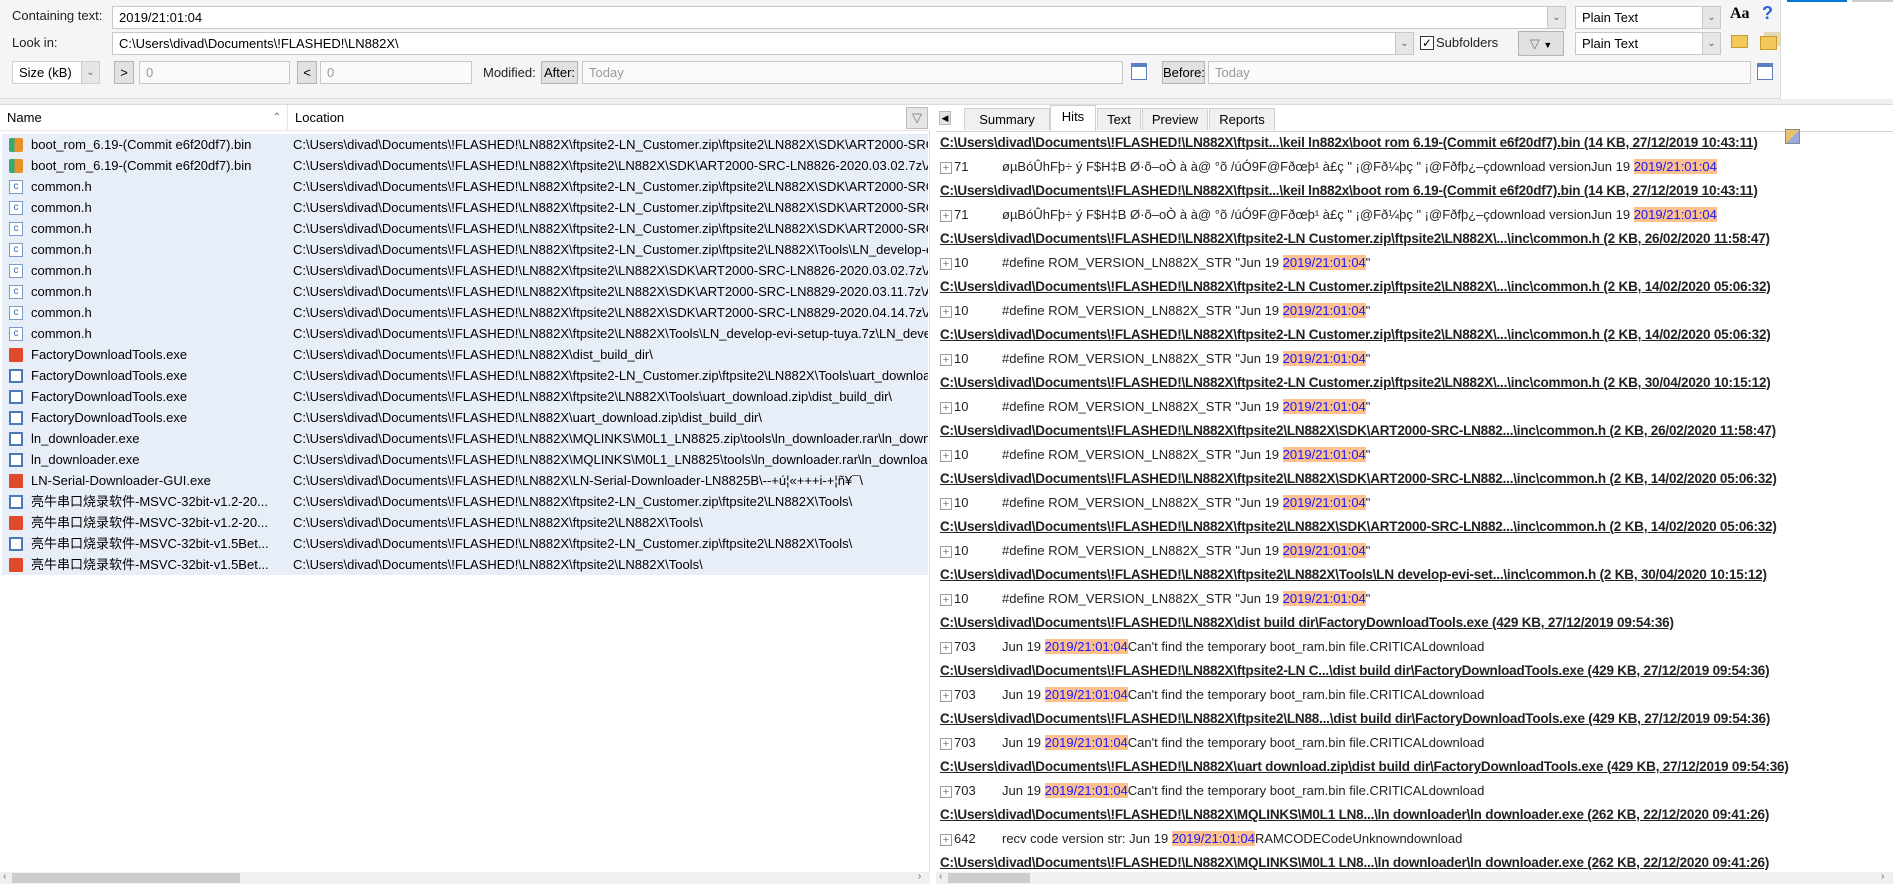 The image size is (1893, 884). Describe the element at coordinates (1479, 72) in the screenshot. I see `before-date-input: Today` at that location.